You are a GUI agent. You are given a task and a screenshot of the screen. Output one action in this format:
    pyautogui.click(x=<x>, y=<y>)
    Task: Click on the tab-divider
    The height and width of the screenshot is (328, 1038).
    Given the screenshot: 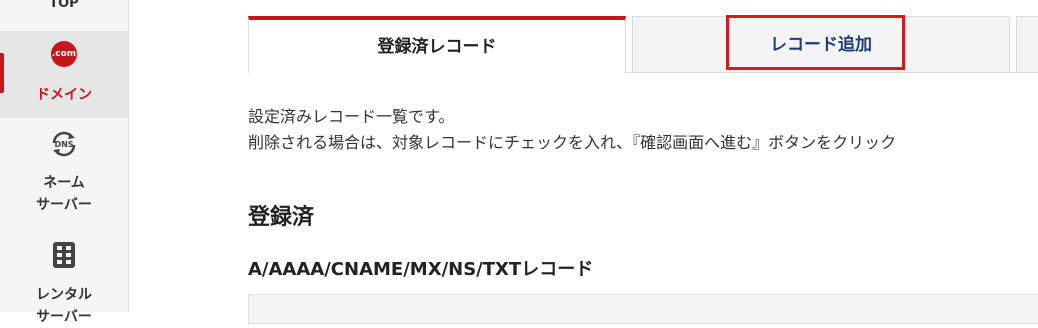 What is the action you would take?
    pyautogui.click(x=832, y=72)
    